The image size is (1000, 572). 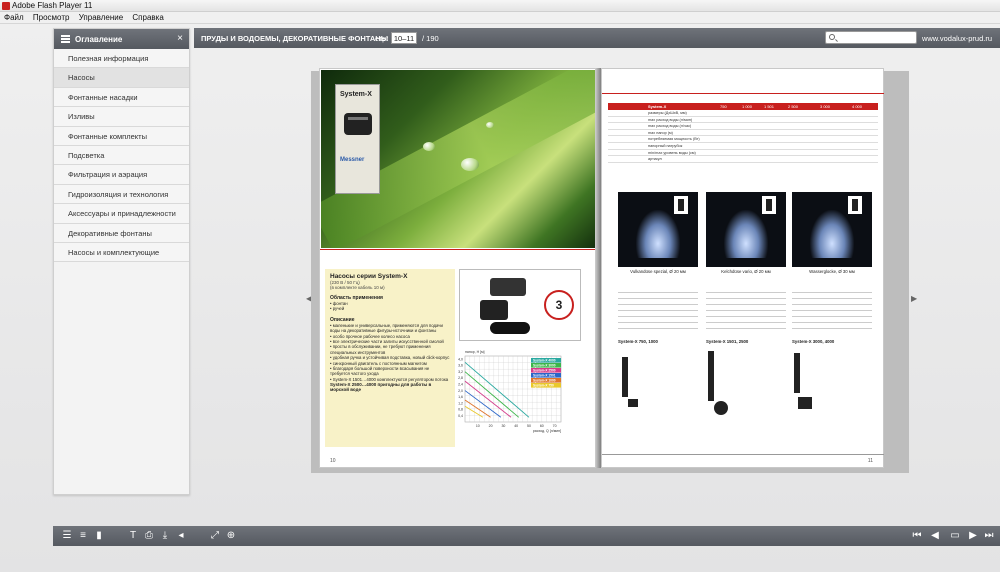 I want to click on zoom-icon: ⊕, so click(x=231, y=536).